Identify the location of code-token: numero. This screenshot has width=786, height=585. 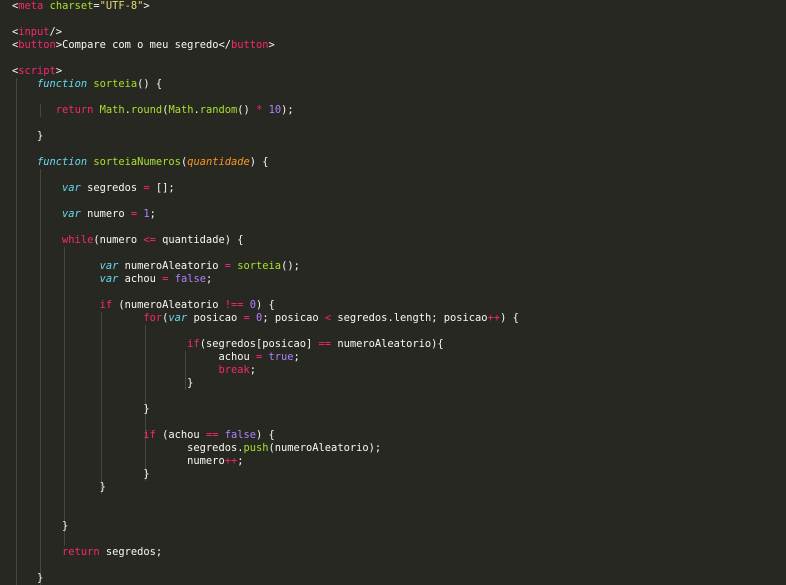
(118, 461).